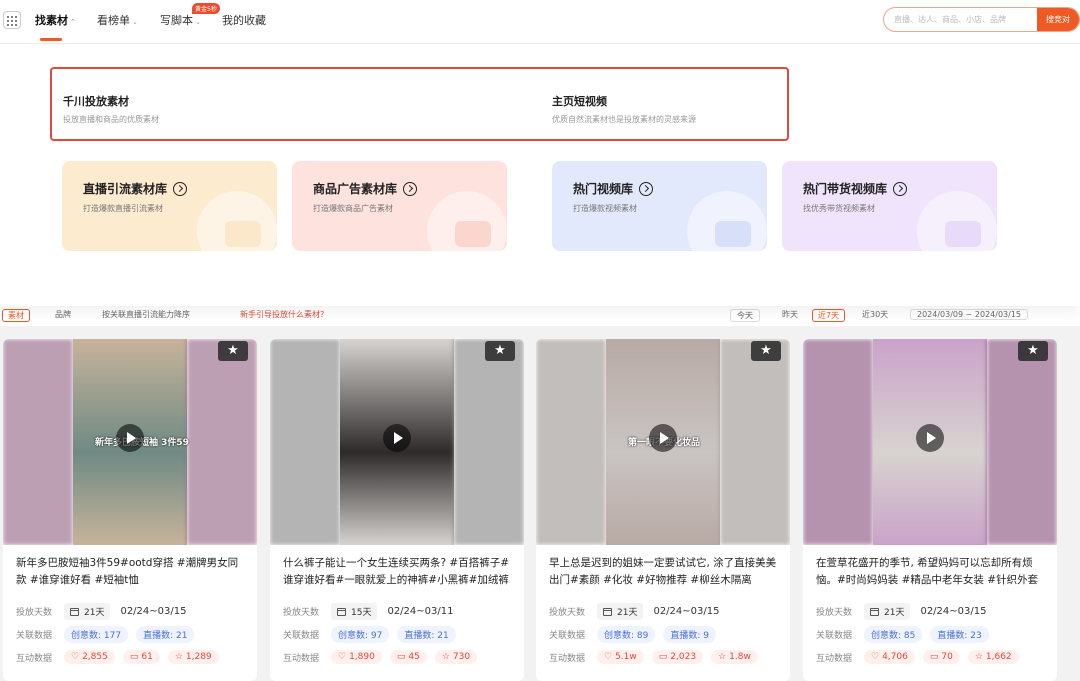  Describe the element at coordinates (34, 613) in the screenshot. I see `days-label: 投放天数` at that location.